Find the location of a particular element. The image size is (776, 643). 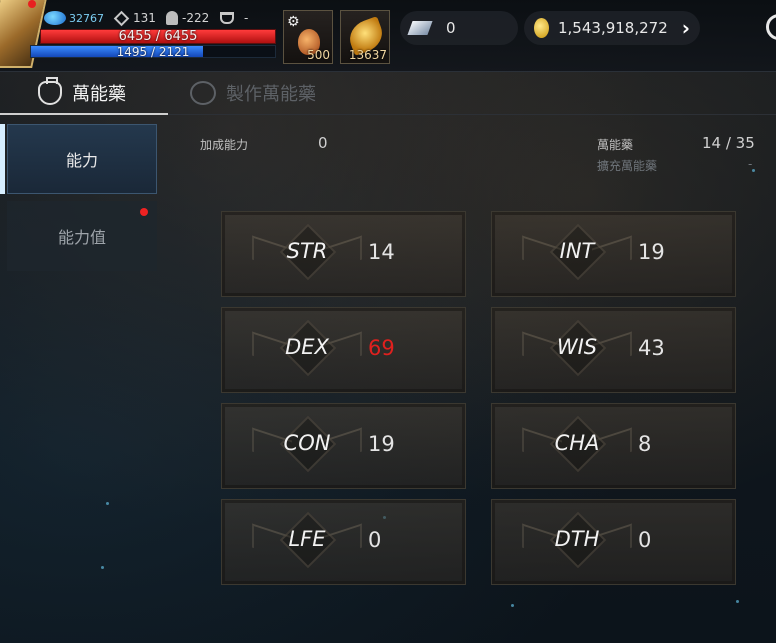

elixir-count: 14 / 35 is located at coordinates (728, 143).